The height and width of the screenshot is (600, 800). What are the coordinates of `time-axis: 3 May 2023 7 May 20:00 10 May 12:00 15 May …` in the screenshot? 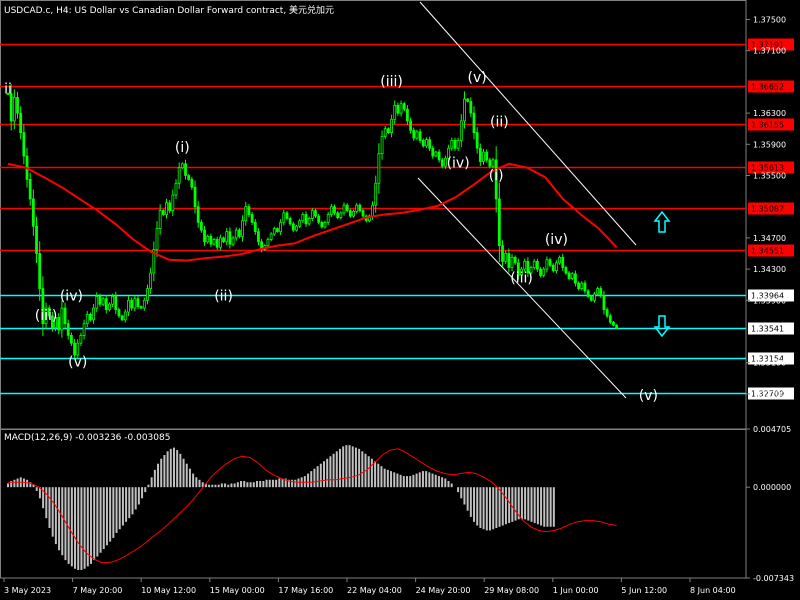 It's located at (369, 586).